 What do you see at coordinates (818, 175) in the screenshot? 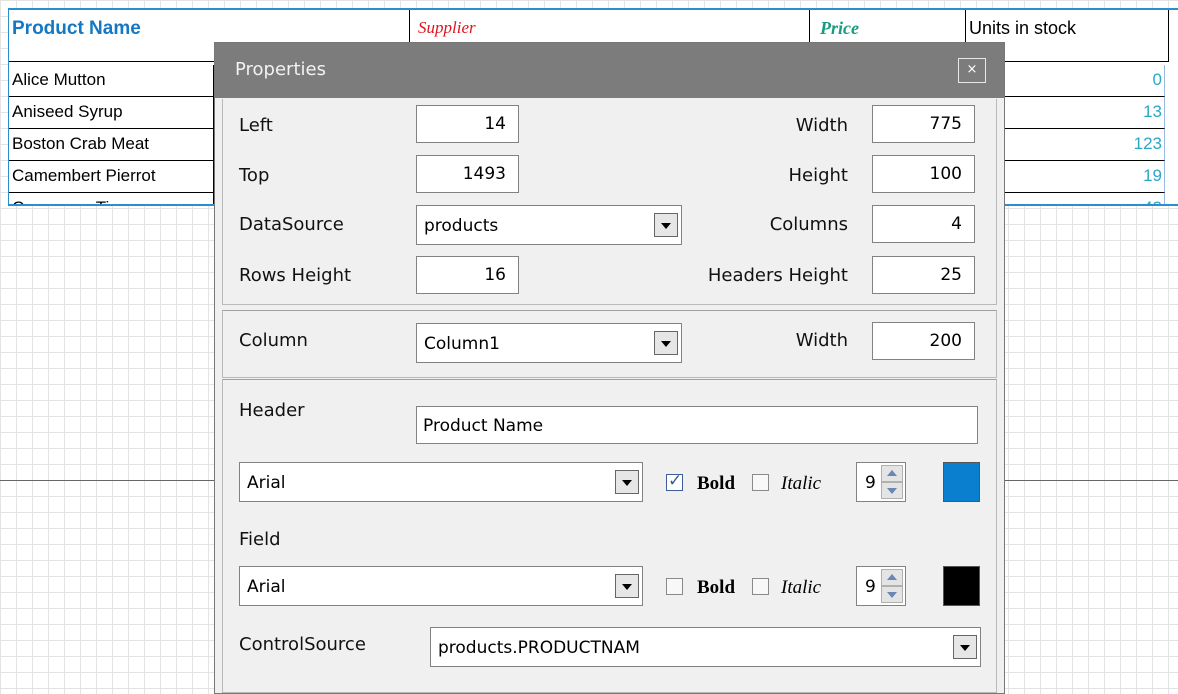
I see `height-label: Height` at bounding box center [818, 175].